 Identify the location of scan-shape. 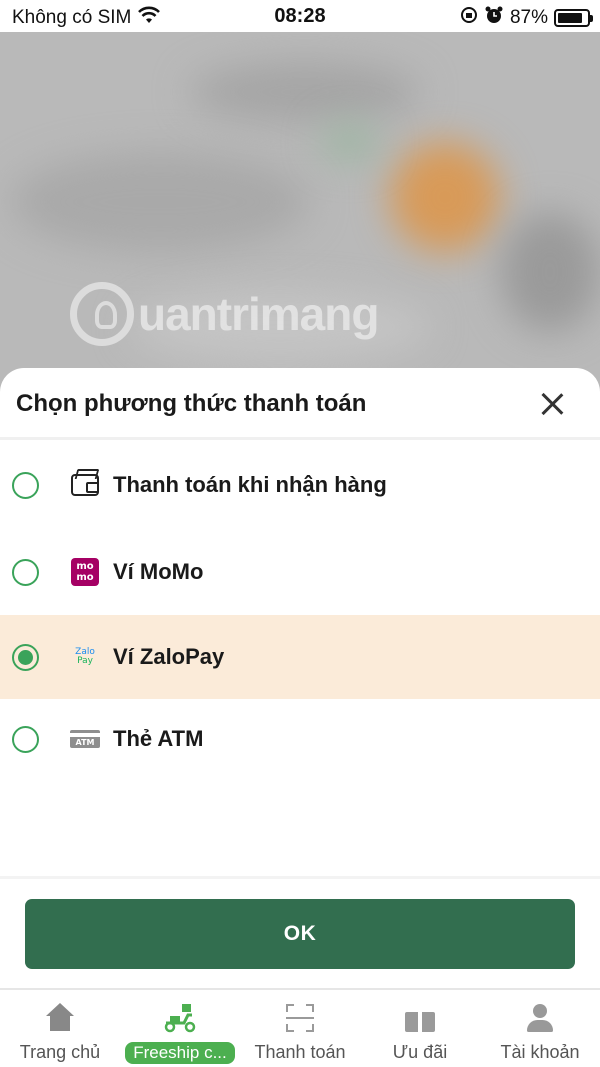
(300, 1018).